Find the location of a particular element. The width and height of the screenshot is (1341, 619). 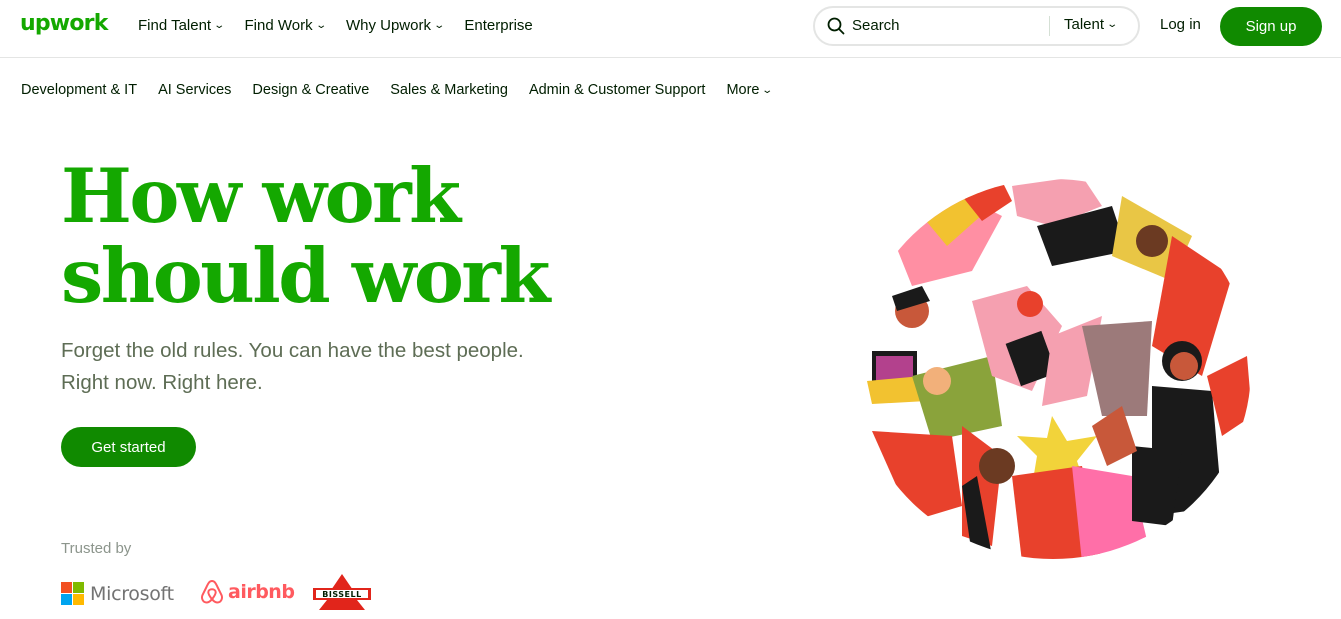

nav-find-talent-label: Find Talent is located at coordinates (175, 25).